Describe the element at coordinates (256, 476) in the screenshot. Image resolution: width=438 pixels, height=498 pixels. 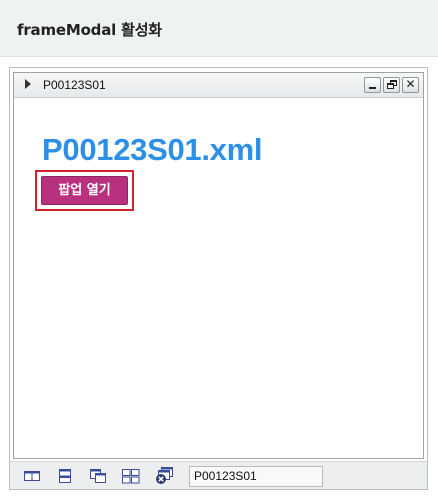
I see `active-window-tab: P00123S01` at that location.